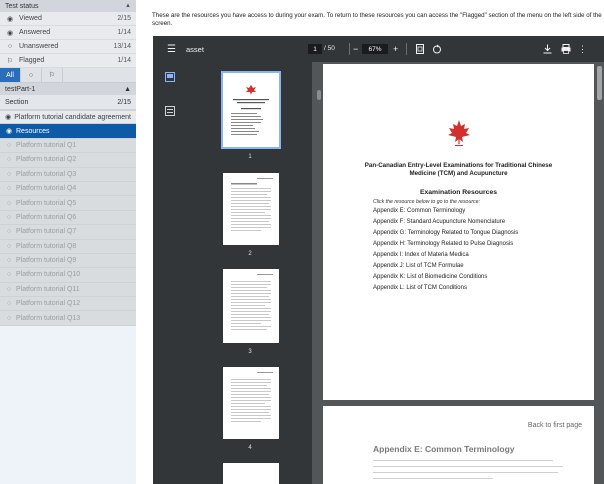 This screenshot has height=484, width=604. I want to click on sidebar-item-label: Platform tutorial Q8, so click(46, 246).